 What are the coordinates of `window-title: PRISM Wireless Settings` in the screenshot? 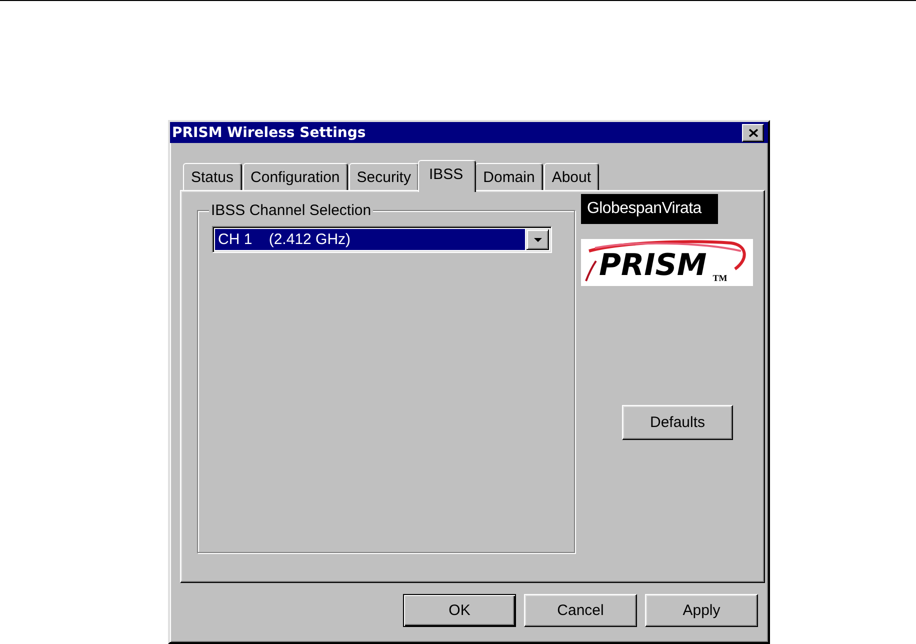 It's located at (269, 132).